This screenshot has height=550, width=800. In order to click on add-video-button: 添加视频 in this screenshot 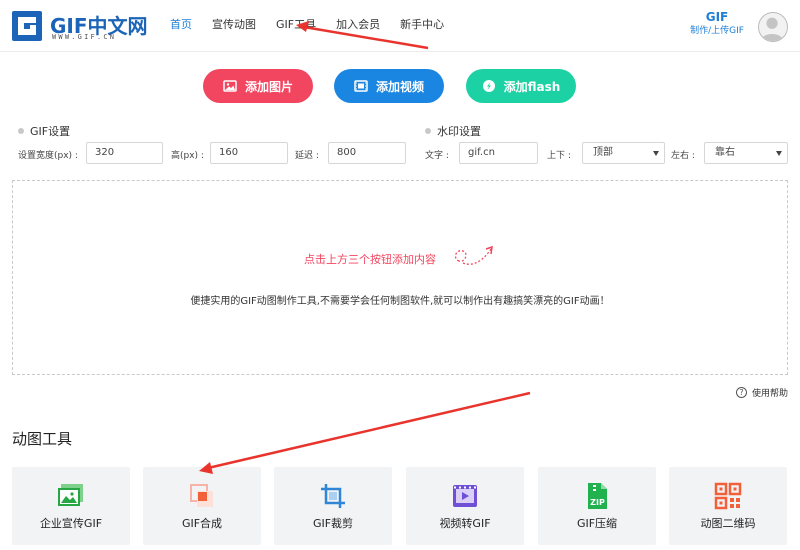, I will do `click(389, 86)`.